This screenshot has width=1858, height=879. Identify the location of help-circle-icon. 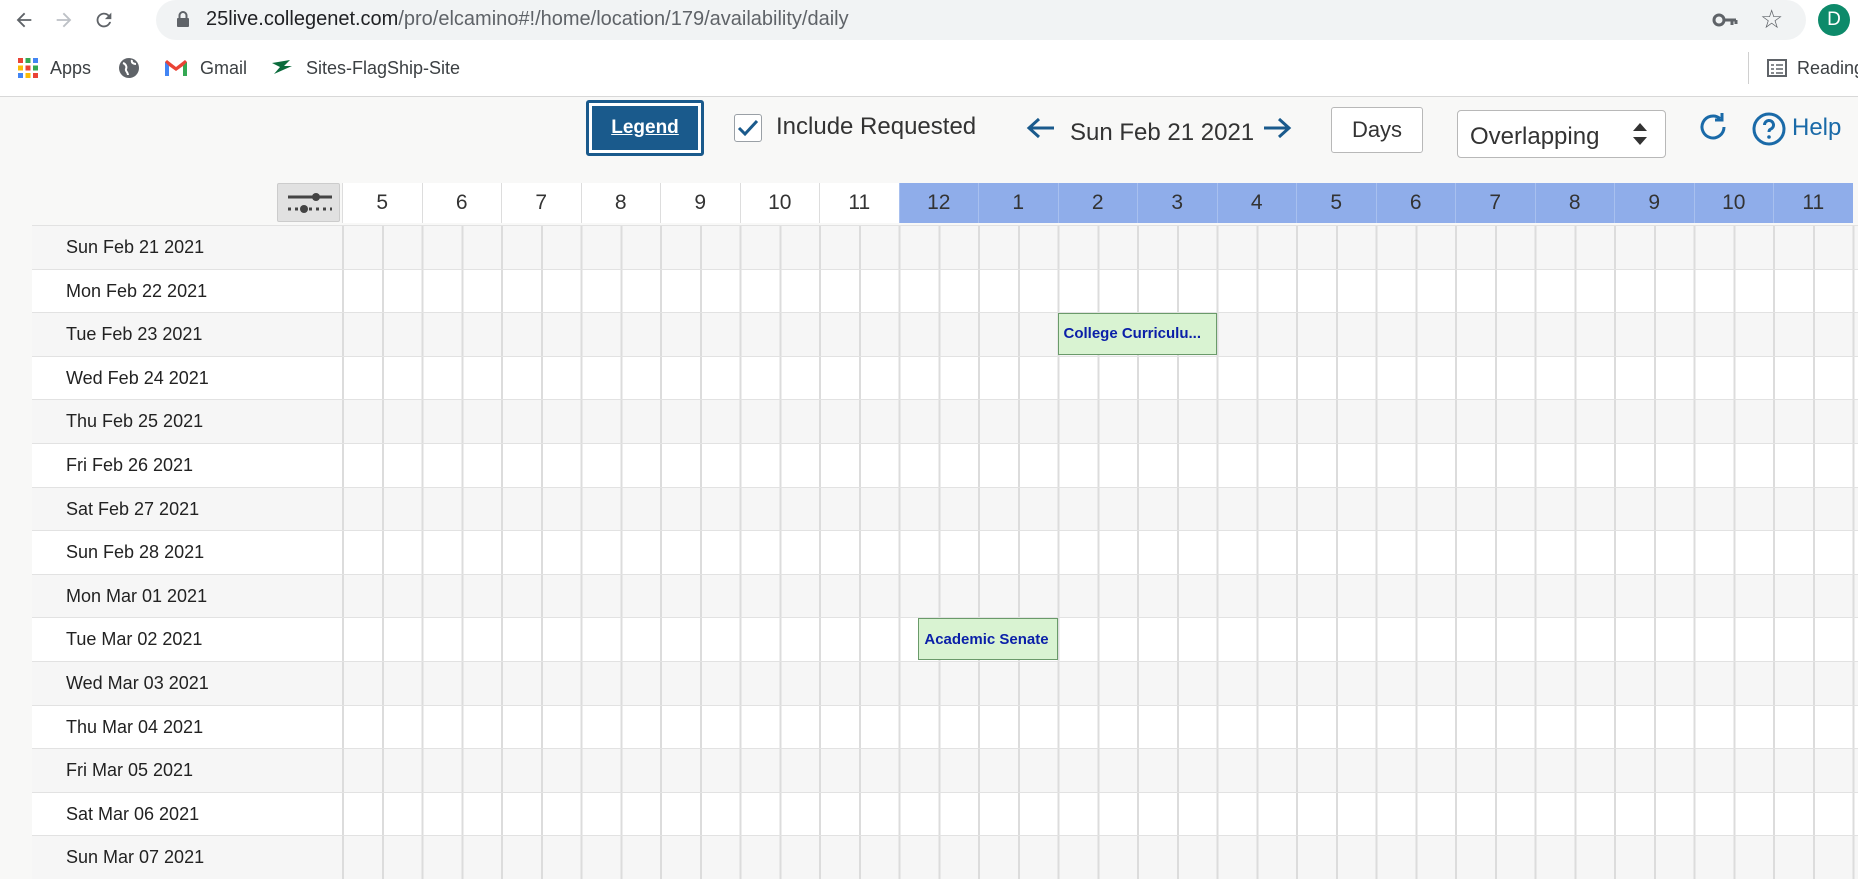
(1769, 131).